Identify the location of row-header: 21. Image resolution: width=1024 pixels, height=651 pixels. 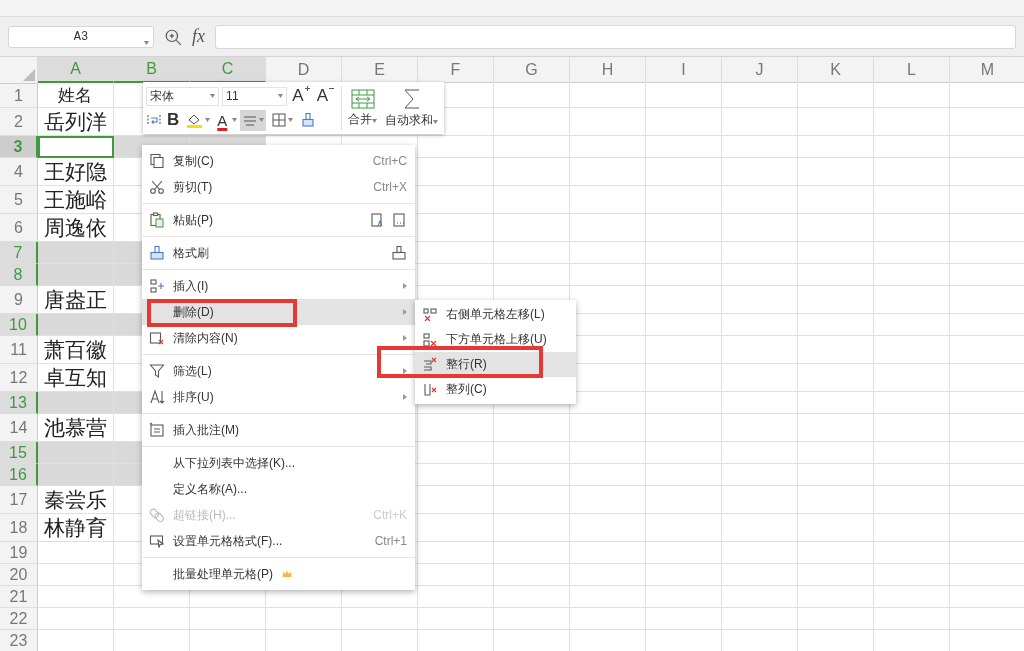
(19, 597).